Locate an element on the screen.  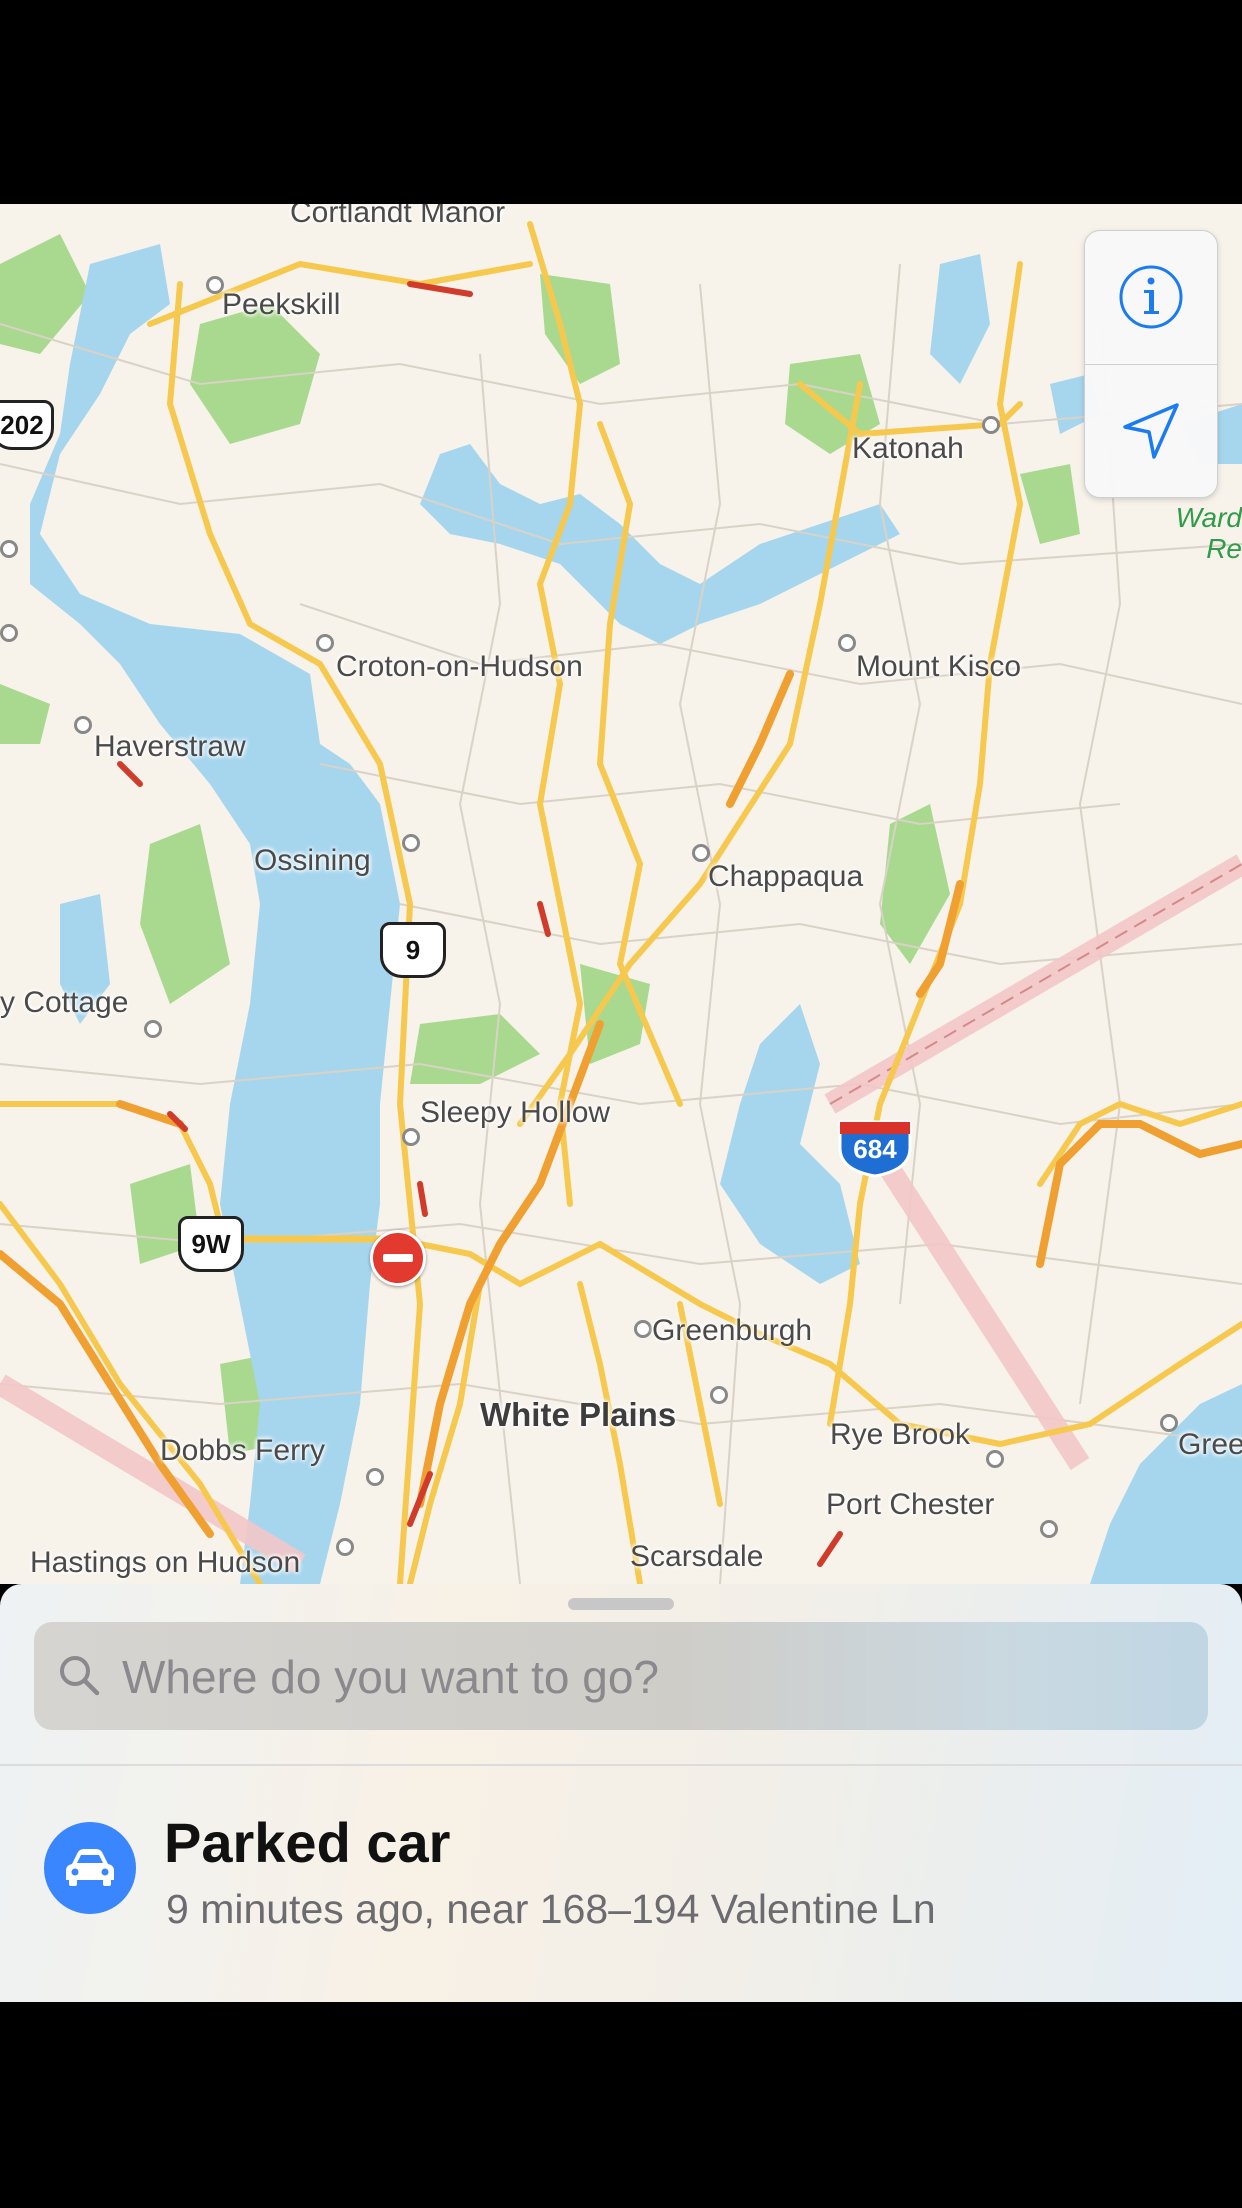
location-arrow-icon is located at coordinates (1151, 431).